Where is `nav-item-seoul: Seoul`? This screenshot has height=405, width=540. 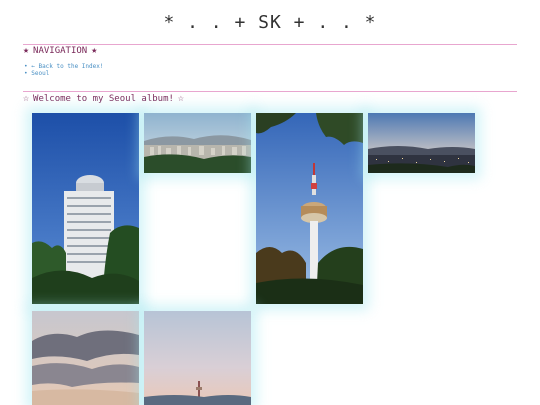 nav-item-seoul: Seoul is located at coordinates (63, 73).